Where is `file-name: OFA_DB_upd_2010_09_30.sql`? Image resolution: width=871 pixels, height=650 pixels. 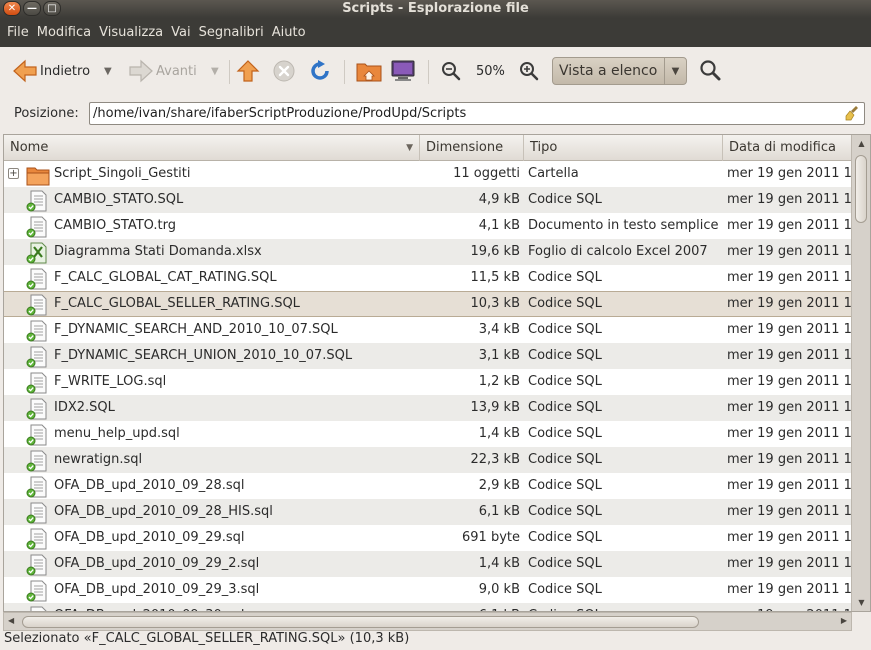
file-name: OFA_DB_upd_2010_09_30.sql is located at coordinates (236, 607).